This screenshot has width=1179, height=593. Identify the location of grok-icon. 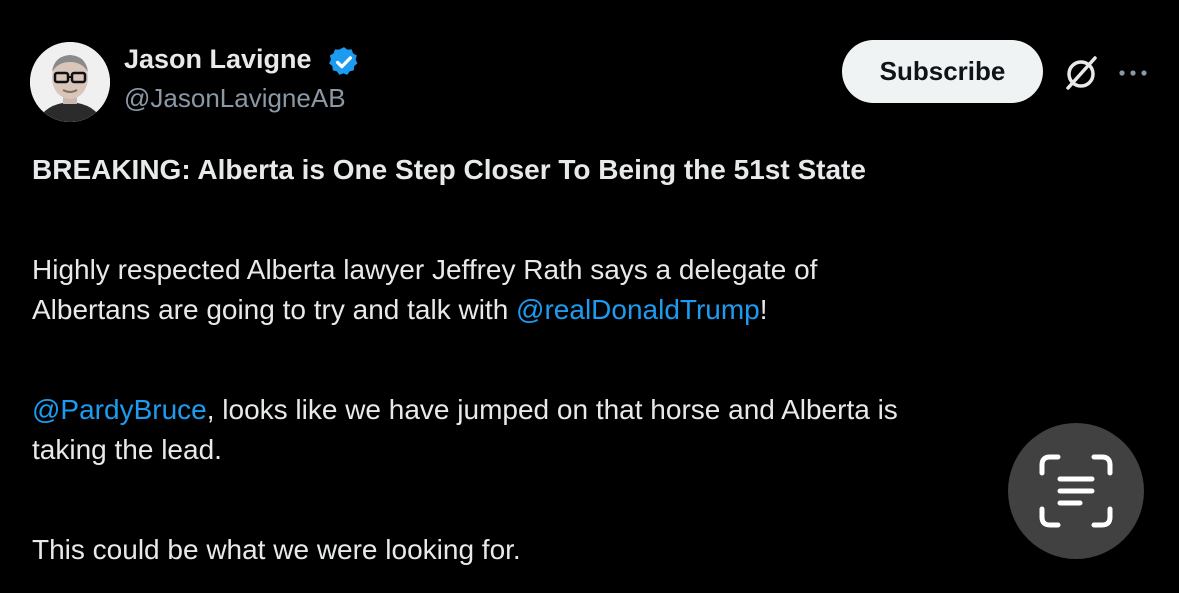
(1081, 73).